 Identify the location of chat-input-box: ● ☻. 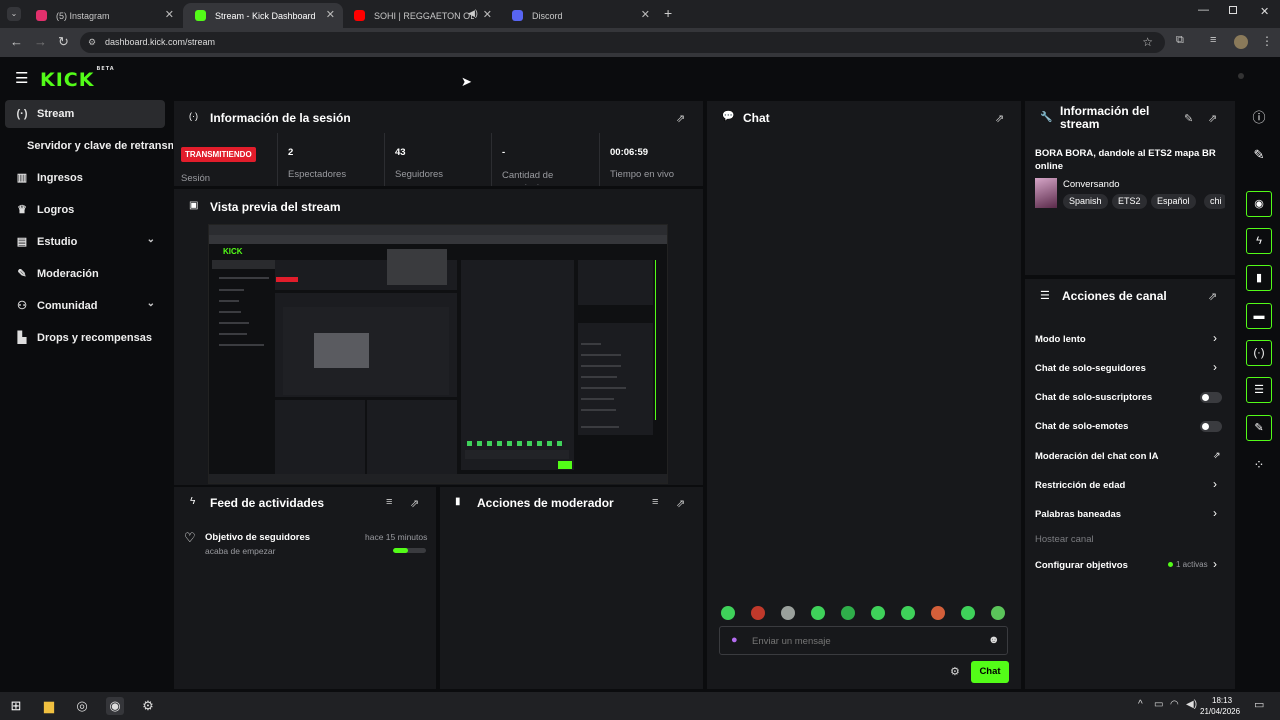
(863, 640).